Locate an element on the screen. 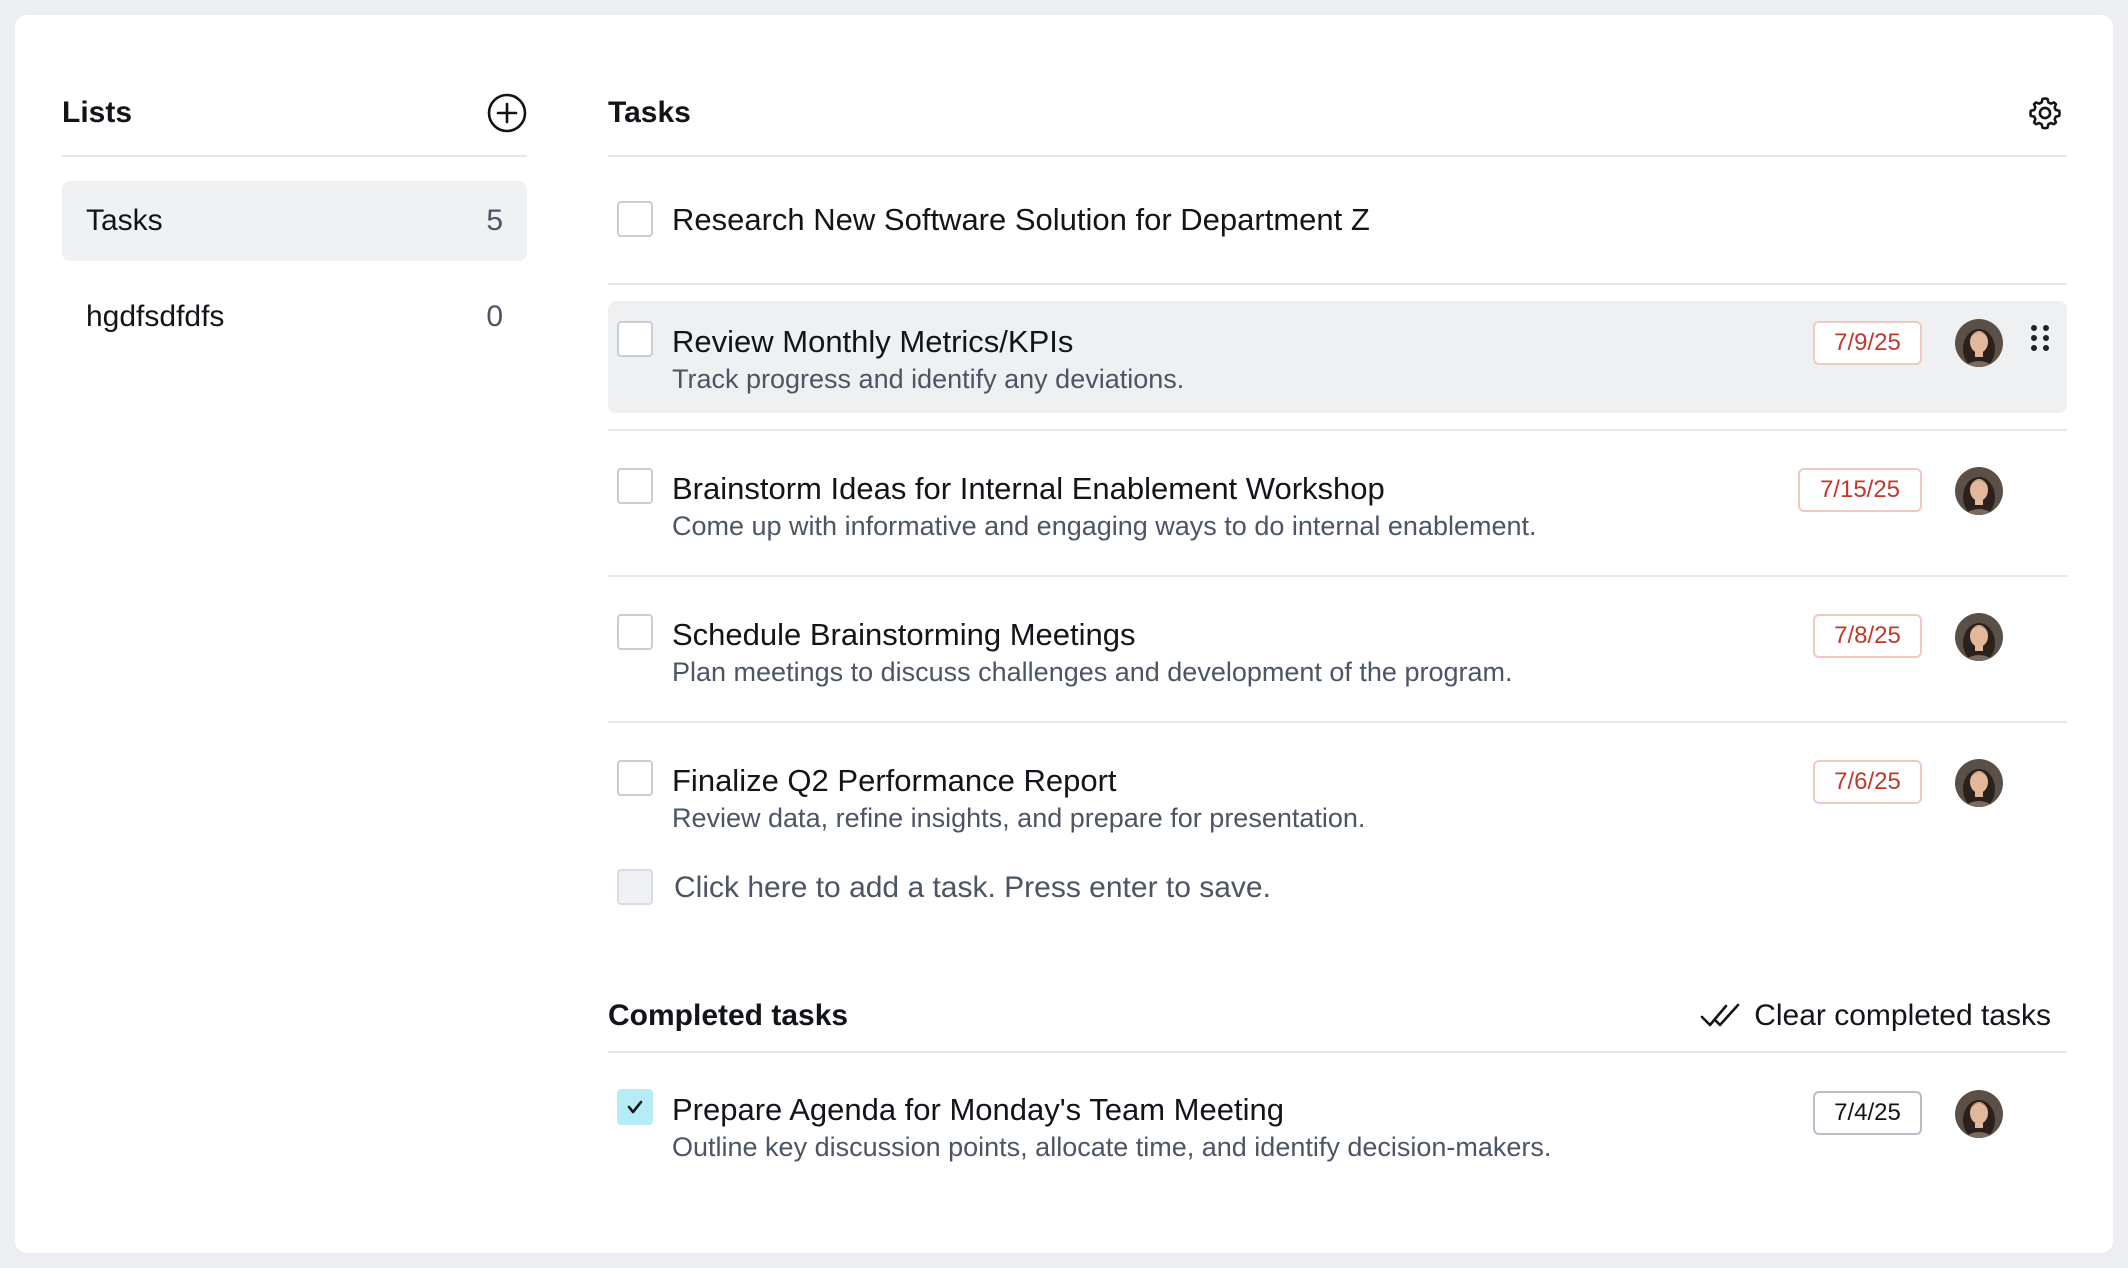  due-date-chip: 7/8/25 is located at coordinates (1867, 636).